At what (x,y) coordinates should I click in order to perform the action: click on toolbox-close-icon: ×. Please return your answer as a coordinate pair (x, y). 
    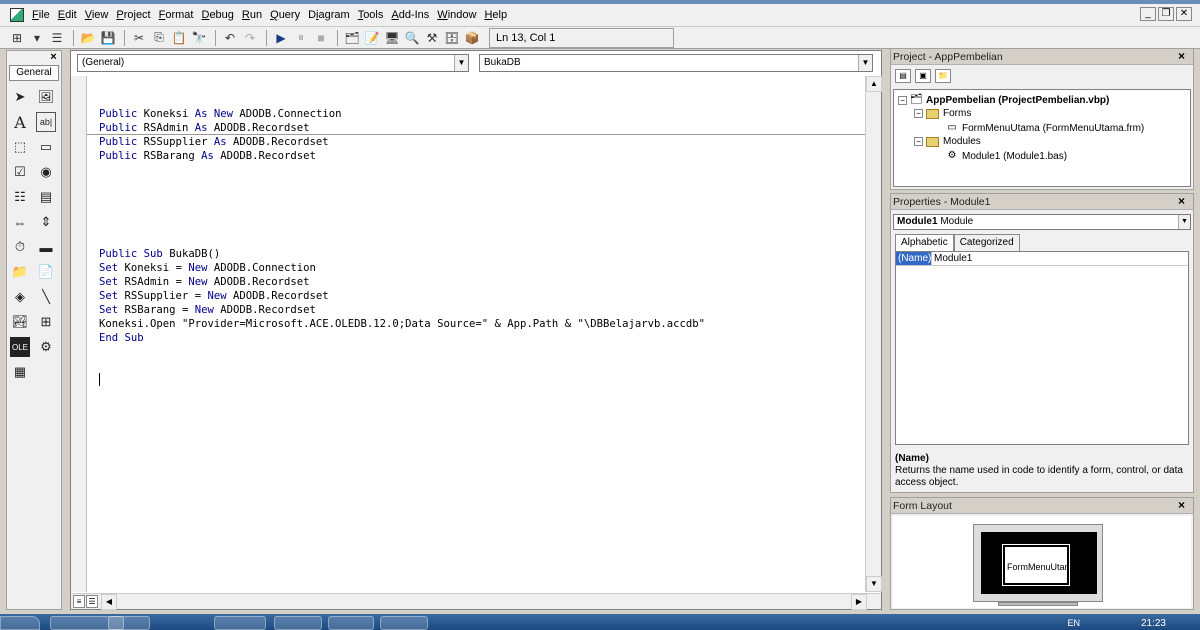
    Looking at the image, I should click on (53, 57).